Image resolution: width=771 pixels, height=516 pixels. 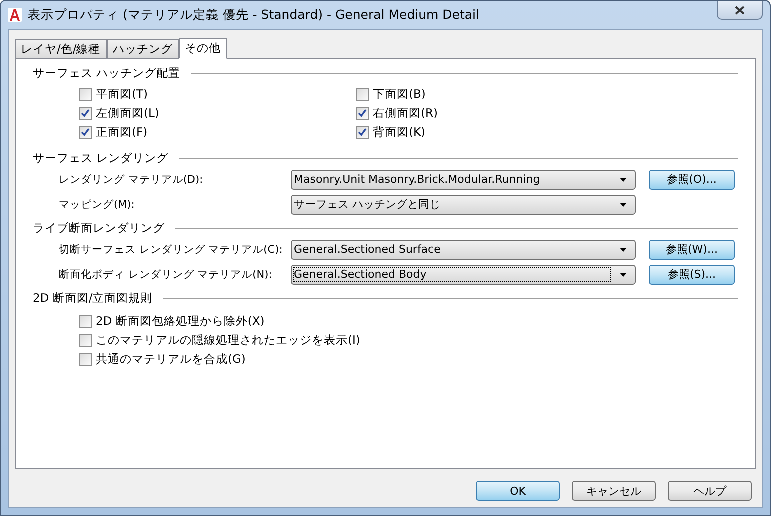 What do you see at coordinates (463, 204) in the screenshot?
I see `dropdown: サーフェス ハッチングと同じ` at bounding box center [463, 204].